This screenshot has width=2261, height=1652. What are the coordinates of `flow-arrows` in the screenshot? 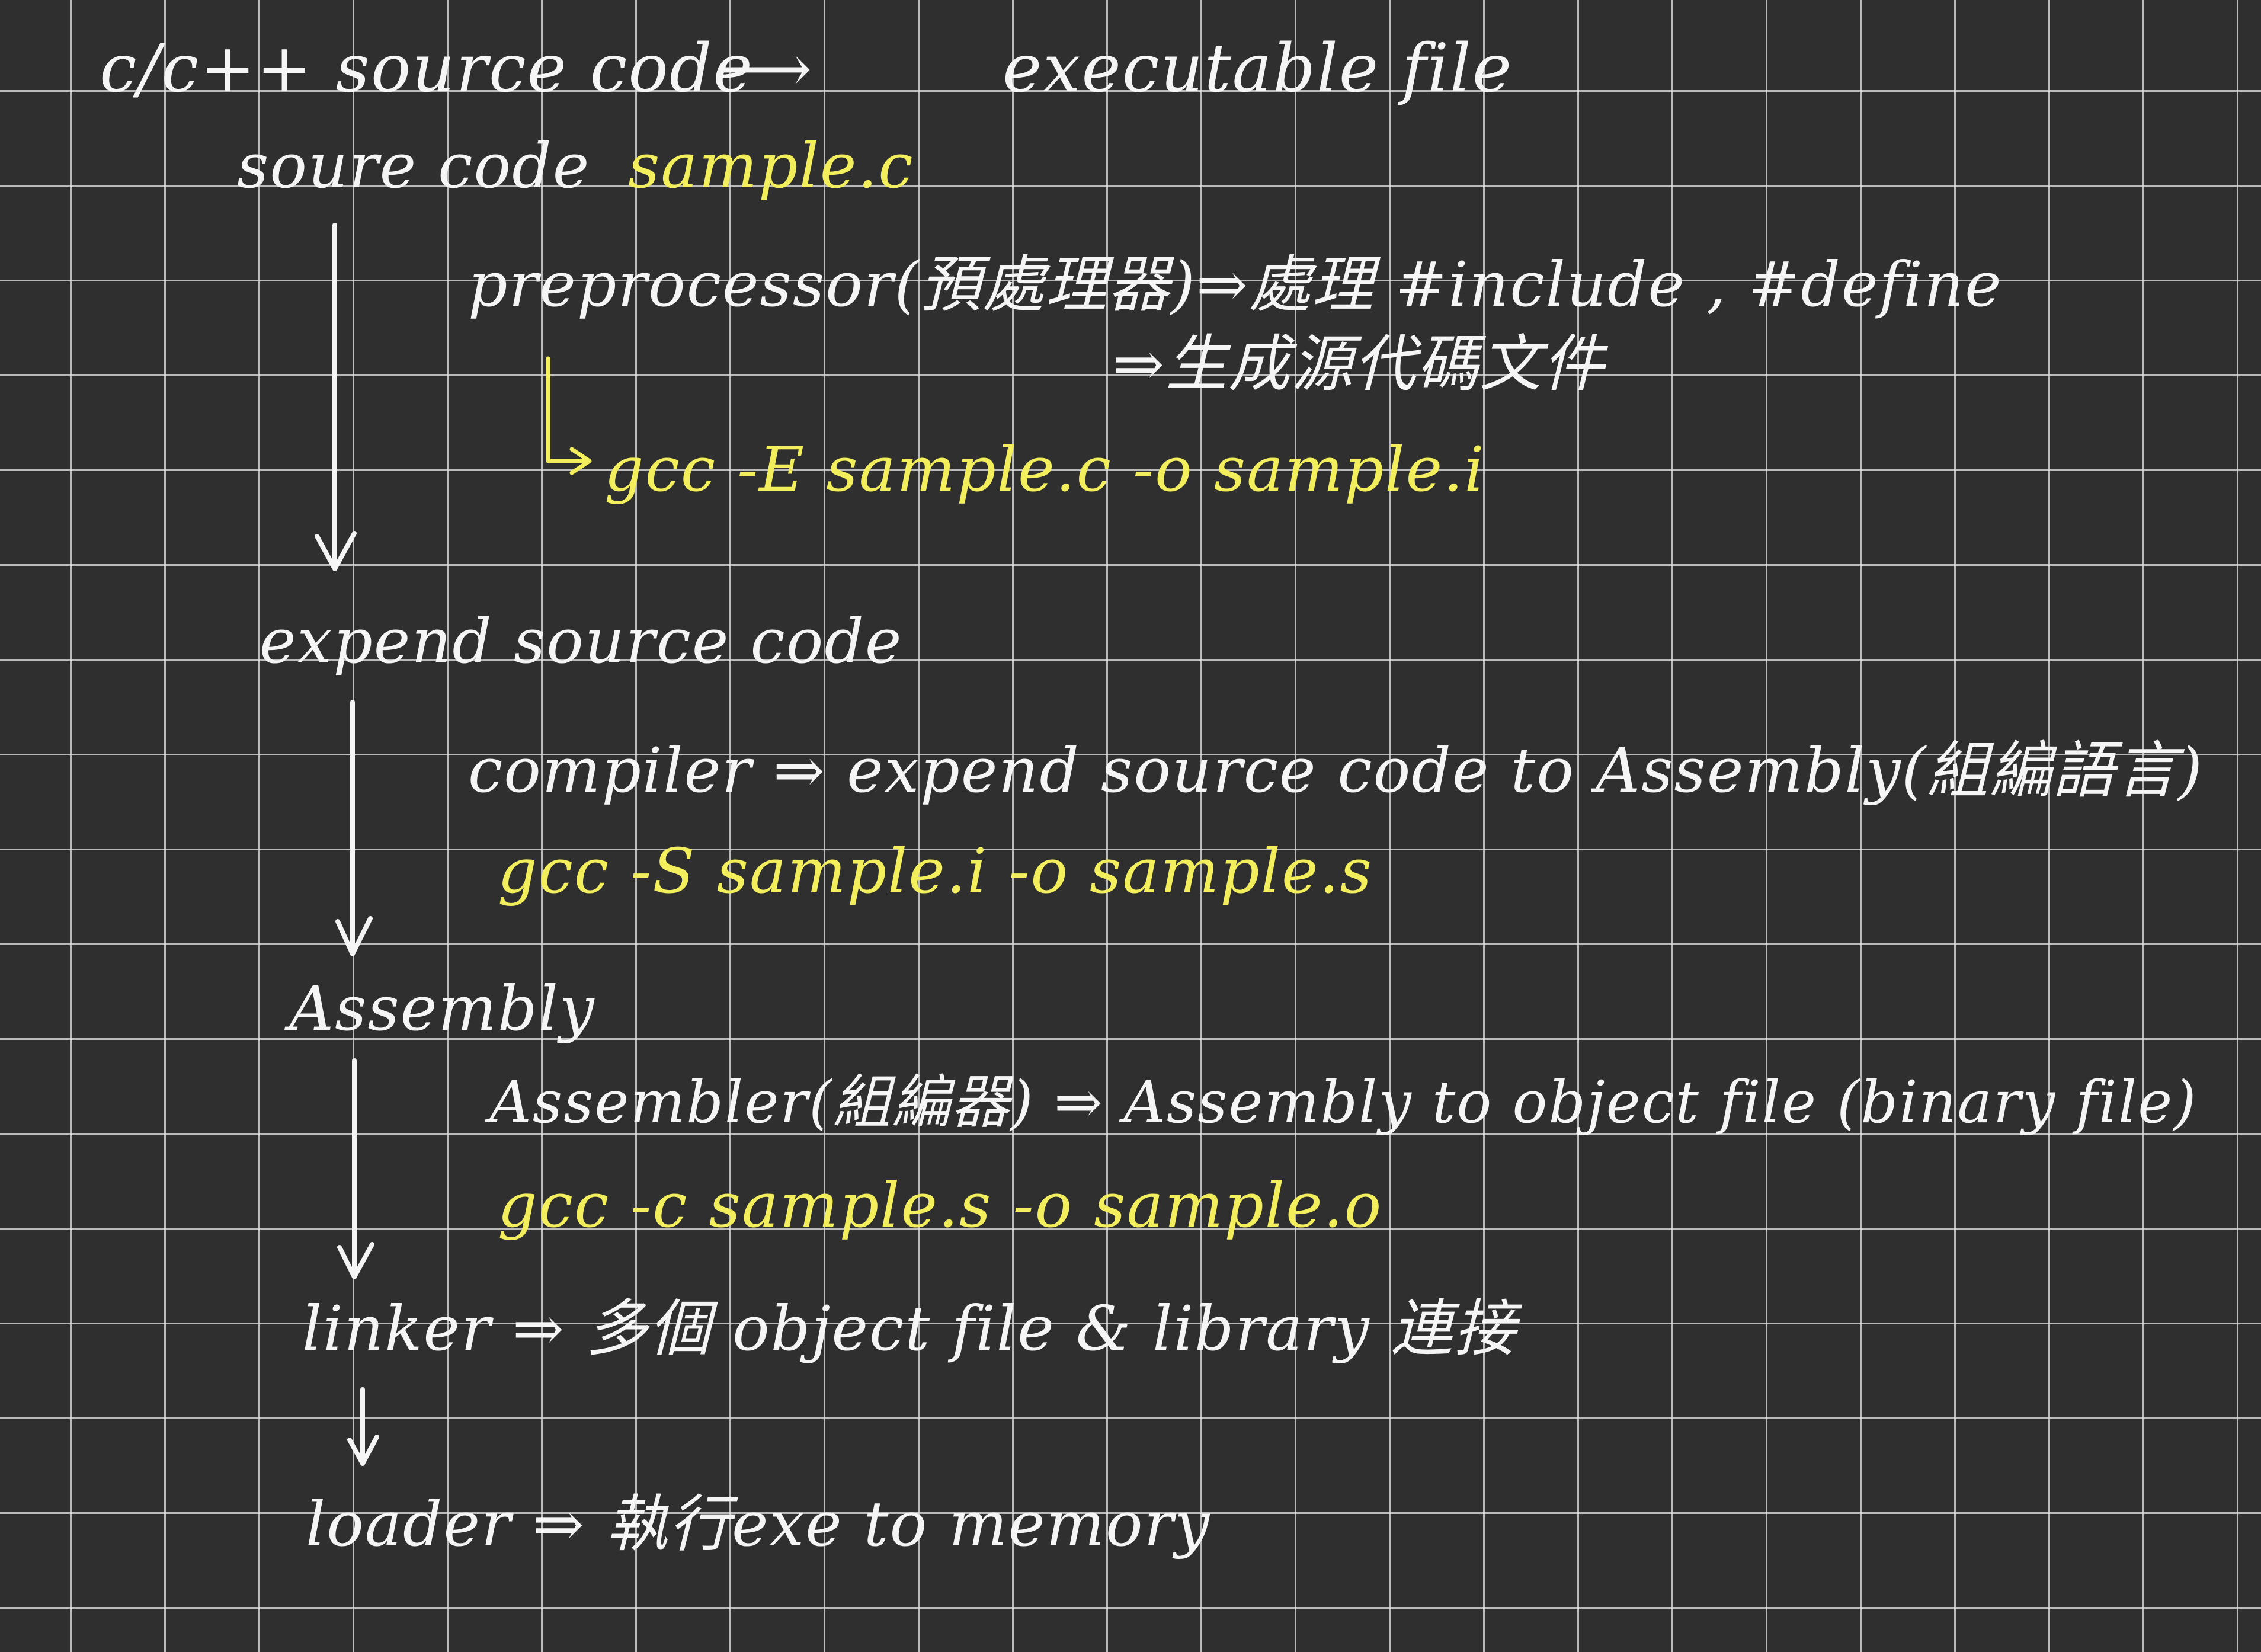 It's located at (454, 844).